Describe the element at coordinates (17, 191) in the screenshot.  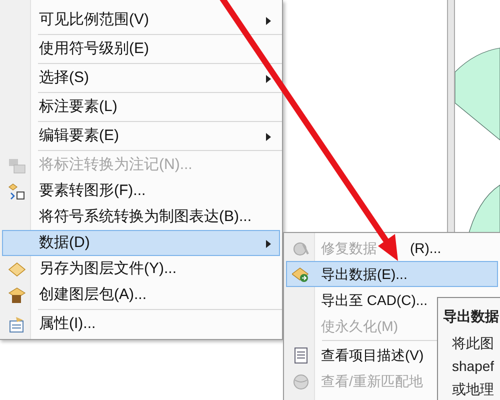
I see `diamond-square-icon` at that location.